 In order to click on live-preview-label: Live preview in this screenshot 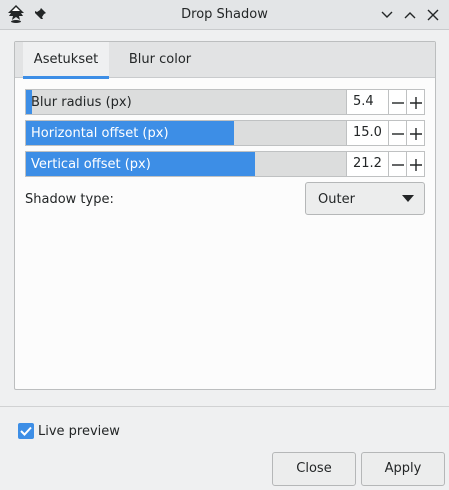, I will do `click(79, 431)`.